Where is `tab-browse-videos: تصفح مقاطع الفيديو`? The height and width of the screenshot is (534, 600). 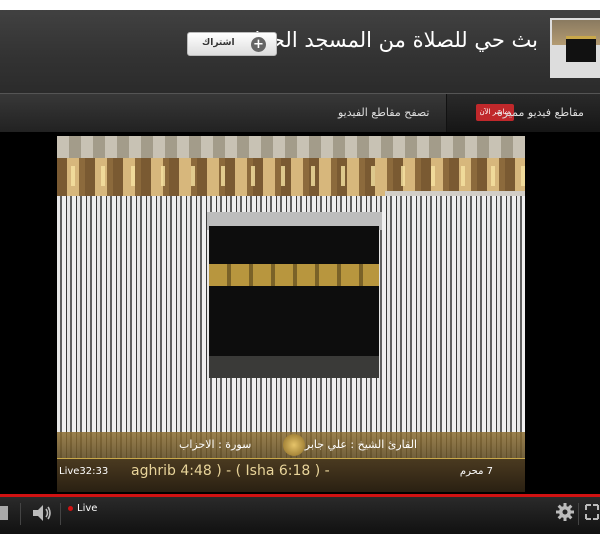 tab-browse-videos: تصفح مقاطع الفيديو is located at coordinates (384, 112).